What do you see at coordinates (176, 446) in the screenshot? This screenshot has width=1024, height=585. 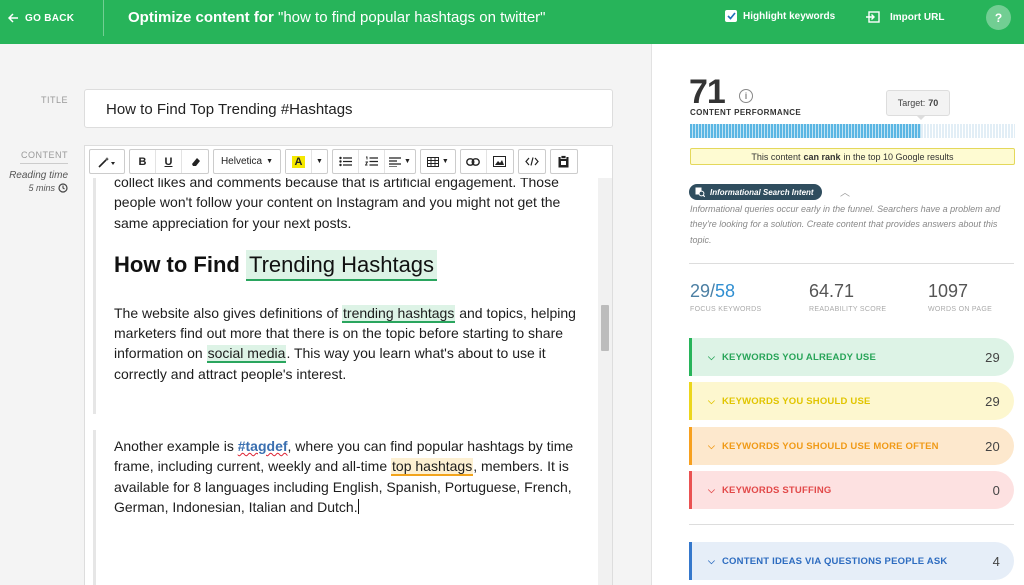 I see `paragraph-3-text: Another example is` at bounding box center [176, 446].